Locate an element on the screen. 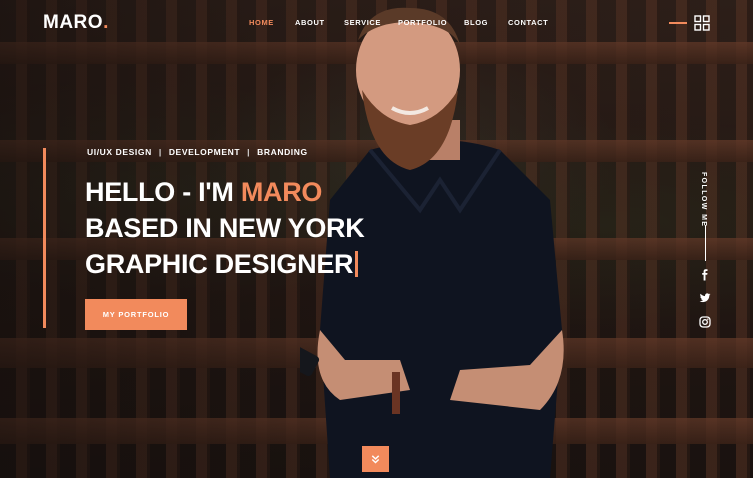  follow-me-label: FOLLOW ME is located at coordinates (703, 200).